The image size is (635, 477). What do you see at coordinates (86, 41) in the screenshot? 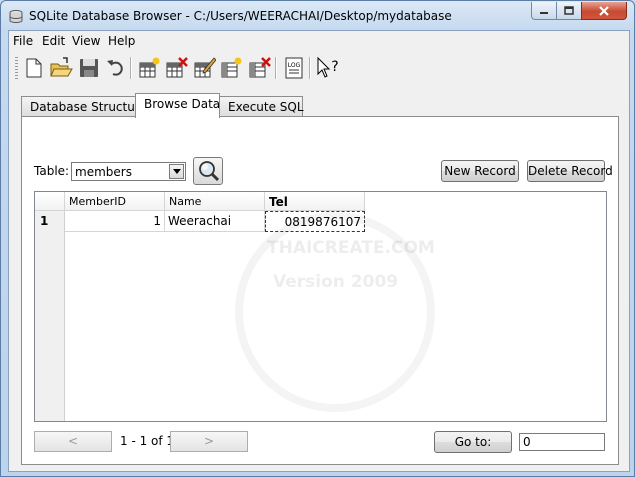
I see `menu-view: View` at bounding box center [86, 41].